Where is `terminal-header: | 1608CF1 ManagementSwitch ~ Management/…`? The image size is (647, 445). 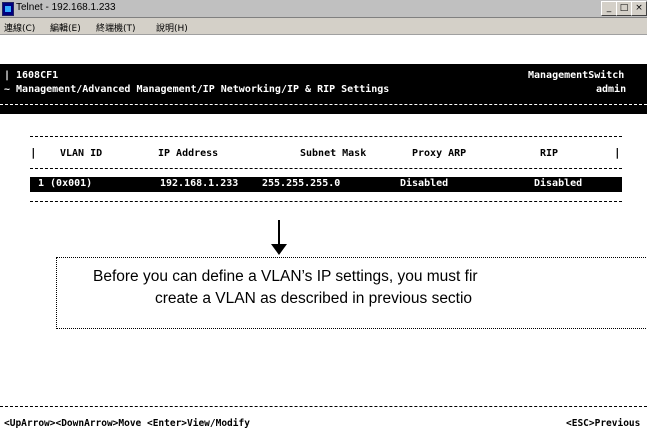 terminal-header: | 1608CF1 ManagementSwitch ~ Management/… is located at coordinates (323, 89).